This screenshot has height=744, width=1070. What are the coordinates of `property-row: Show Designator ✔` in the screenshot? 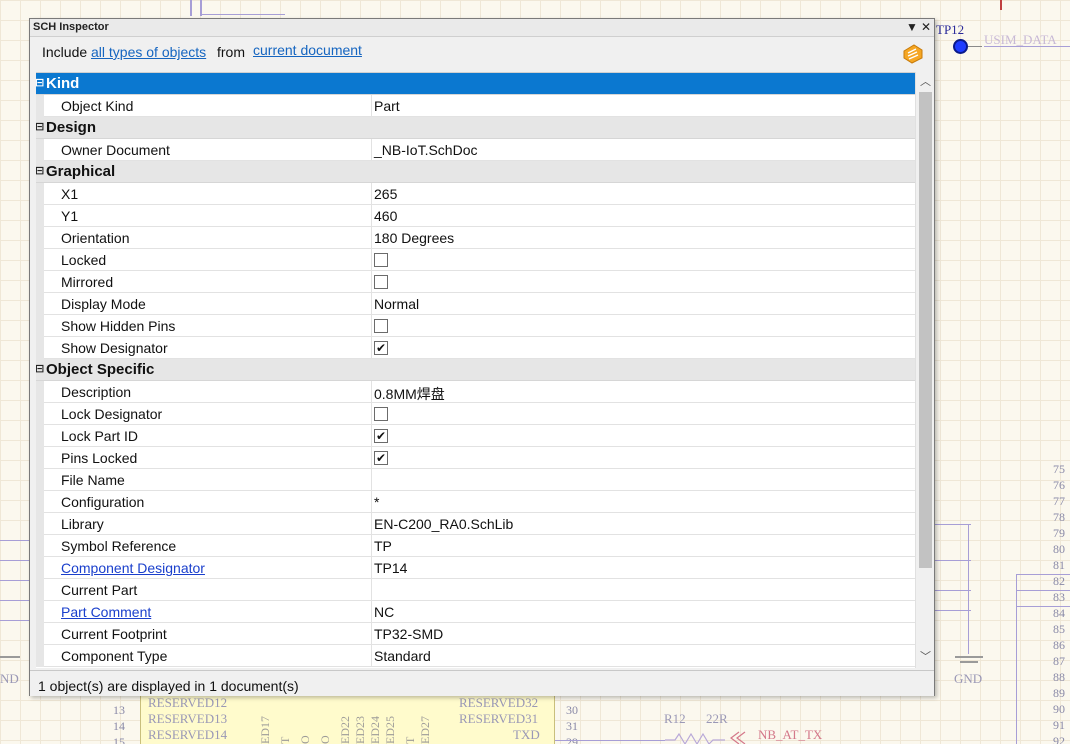 It's located at (475, 348).